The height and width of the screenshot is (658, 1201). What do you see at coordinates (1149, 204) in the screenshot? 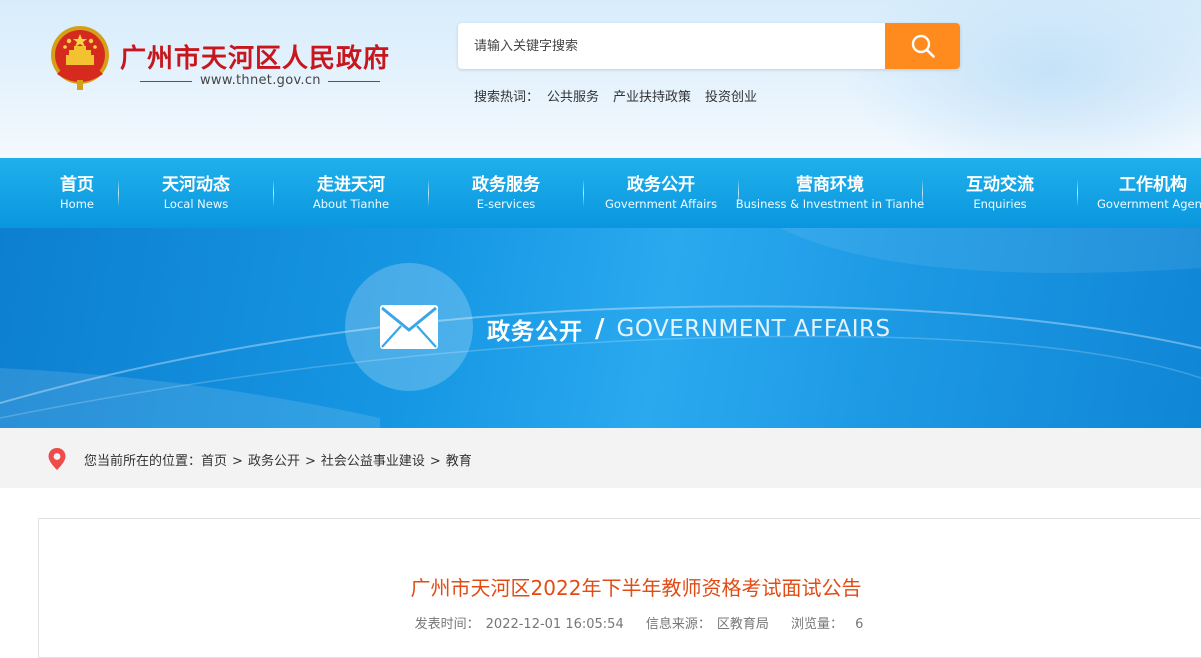
I see `nav-item-sublabel: Government Agencies` at bounding box center [1149, 204].